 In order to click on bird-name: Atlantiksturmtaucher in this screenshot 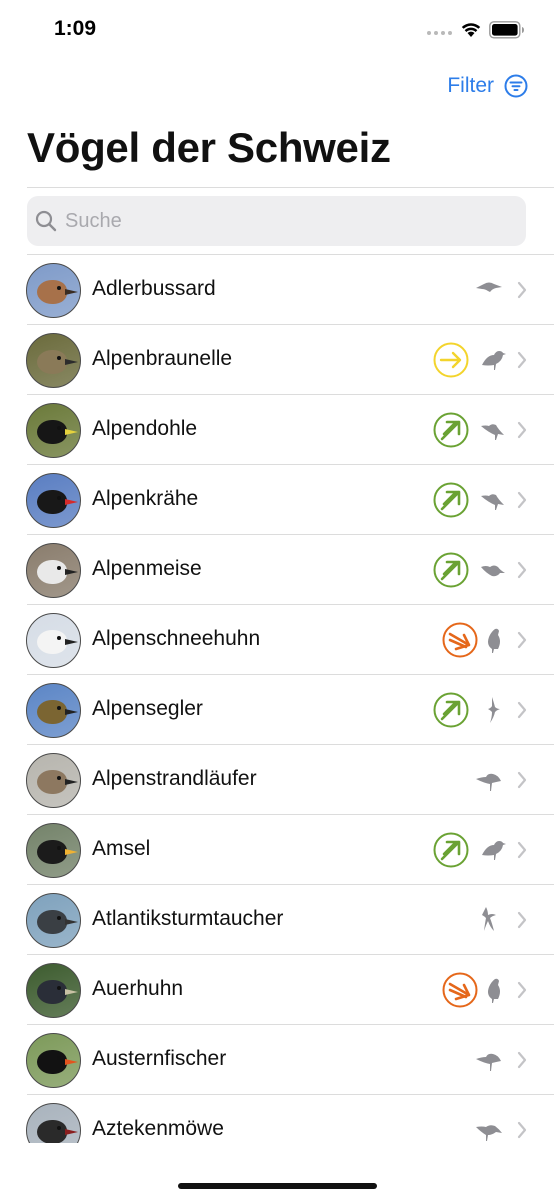, I will do `click(188, 918)`.